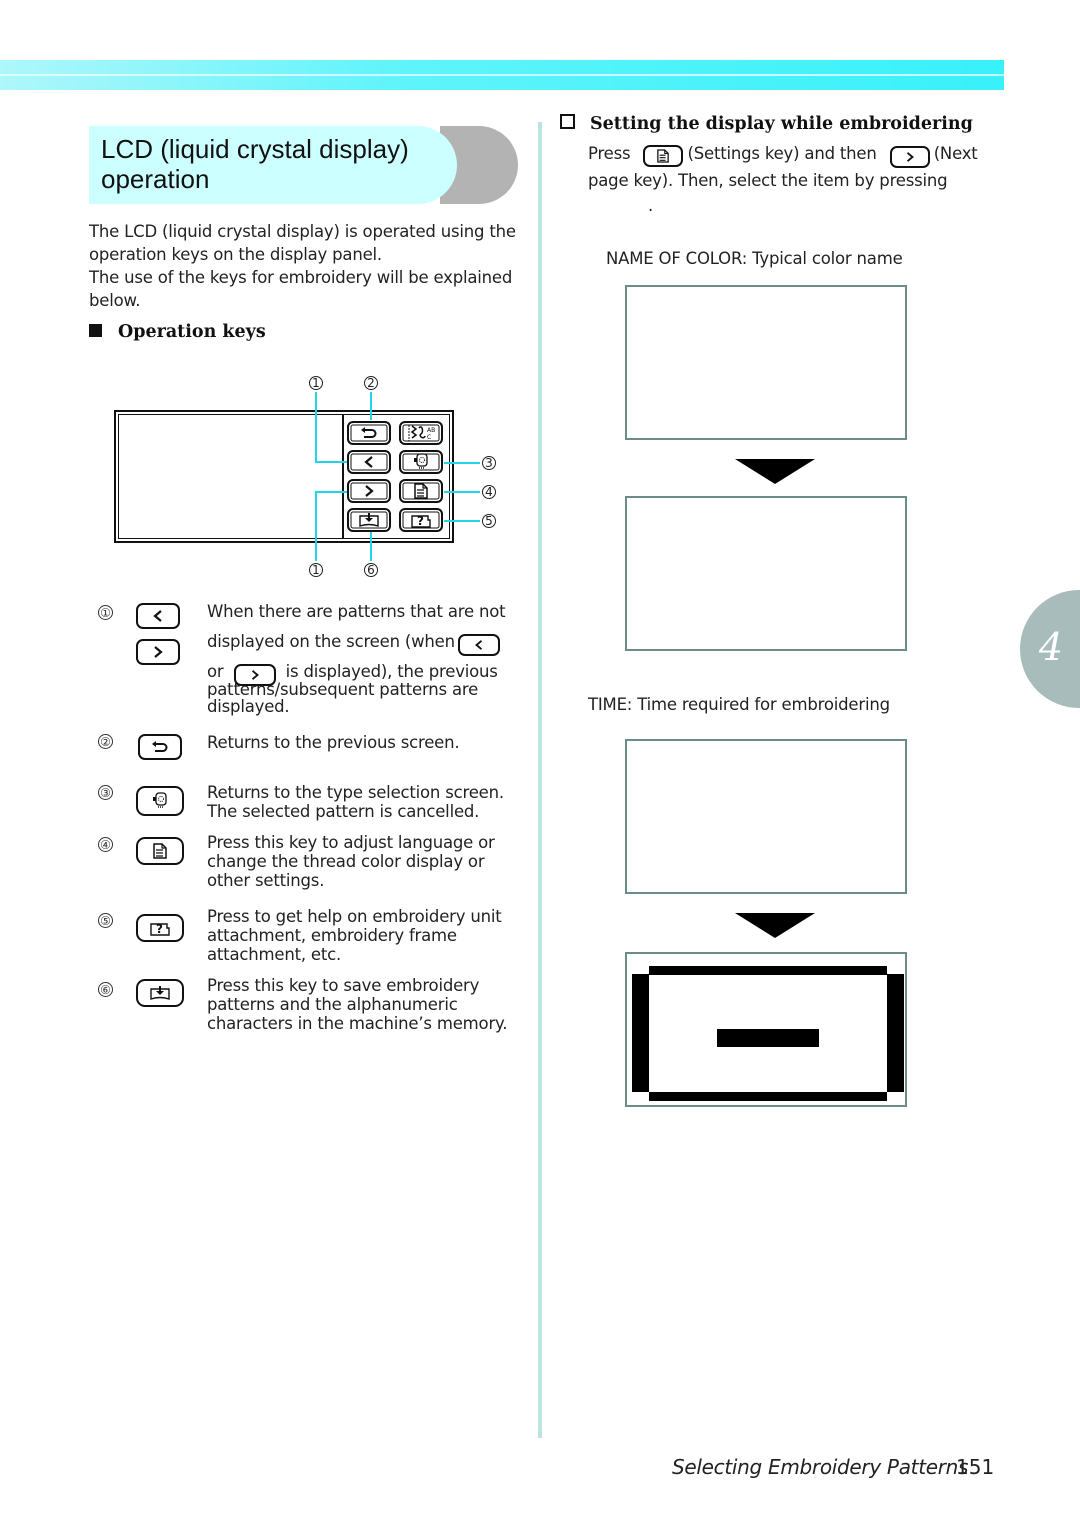 The height and width of the screenshot is (1526, 1080). I want to click on center-bar, so click(768, 1038).